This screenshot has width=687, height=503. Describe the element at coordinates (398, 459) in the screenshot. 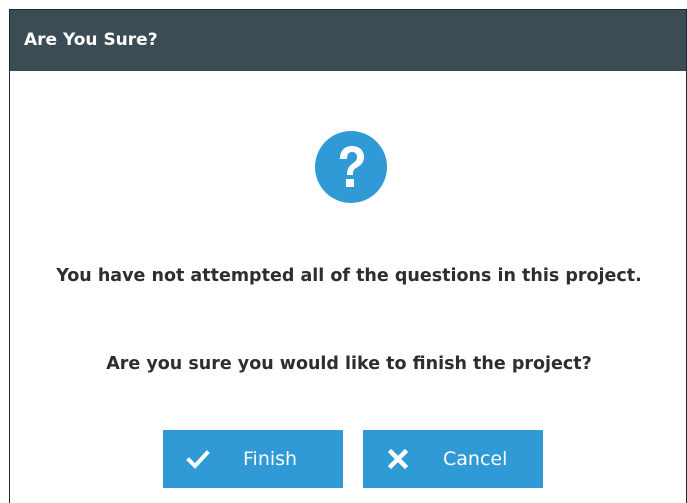

I see `x-icon` at that location.